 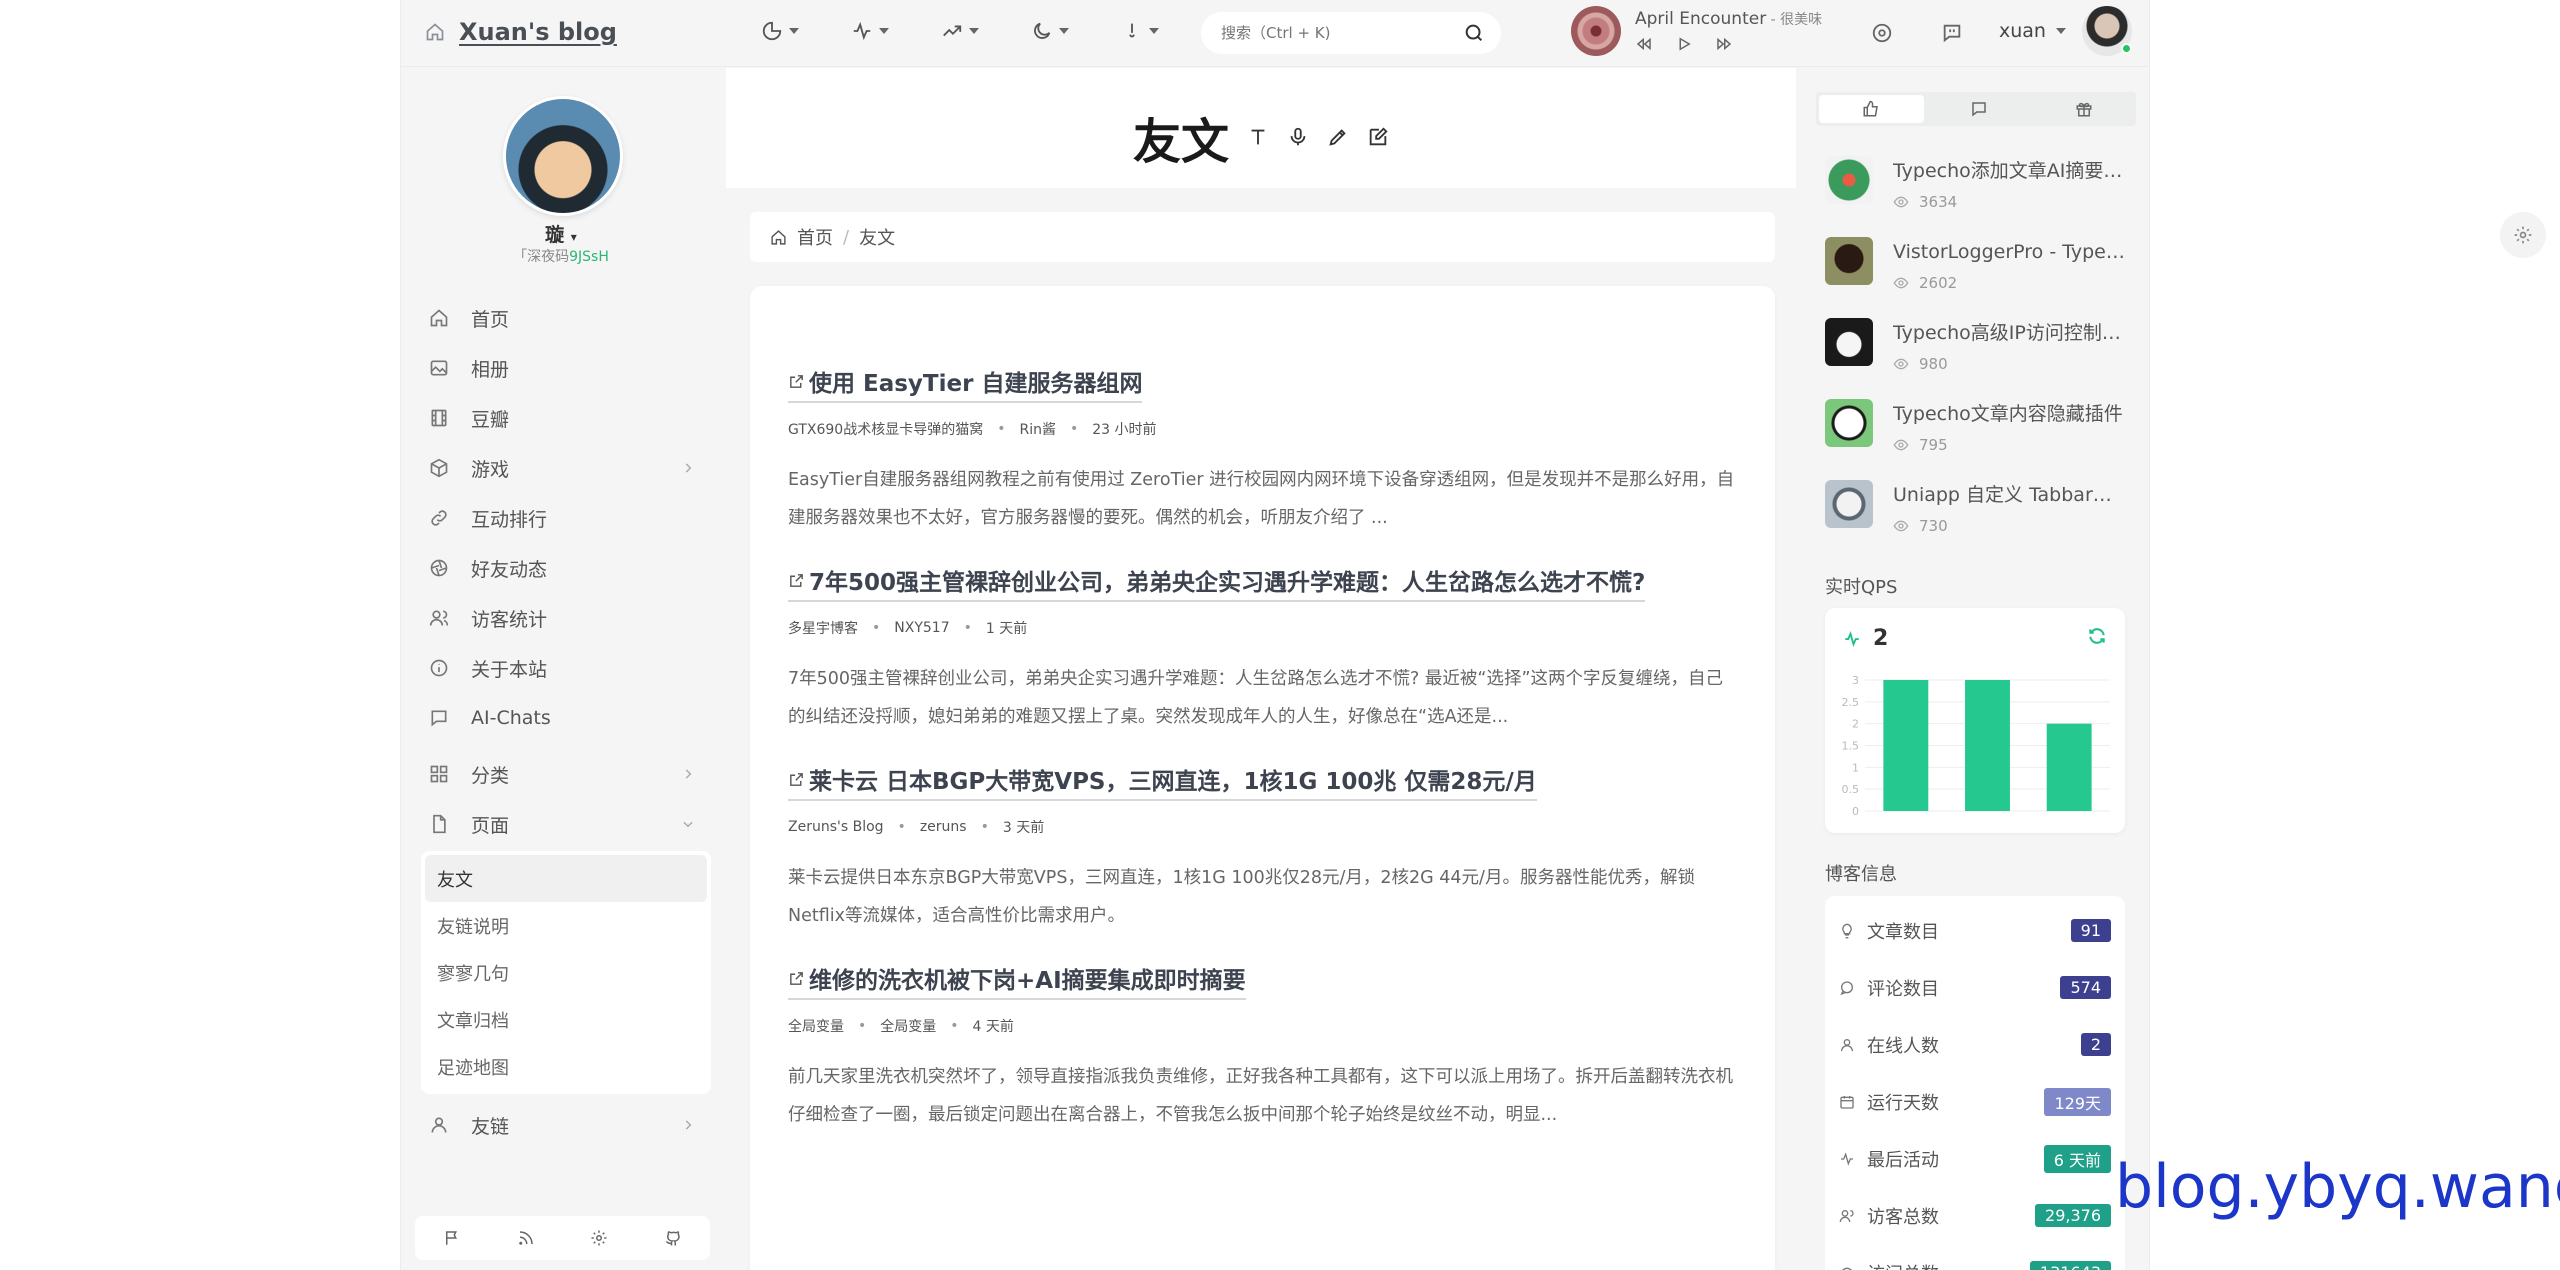 What do you see at coordinates (599, 1238) in the screenshot?
I see `settings-icon` at bounding box center [599, 1238].